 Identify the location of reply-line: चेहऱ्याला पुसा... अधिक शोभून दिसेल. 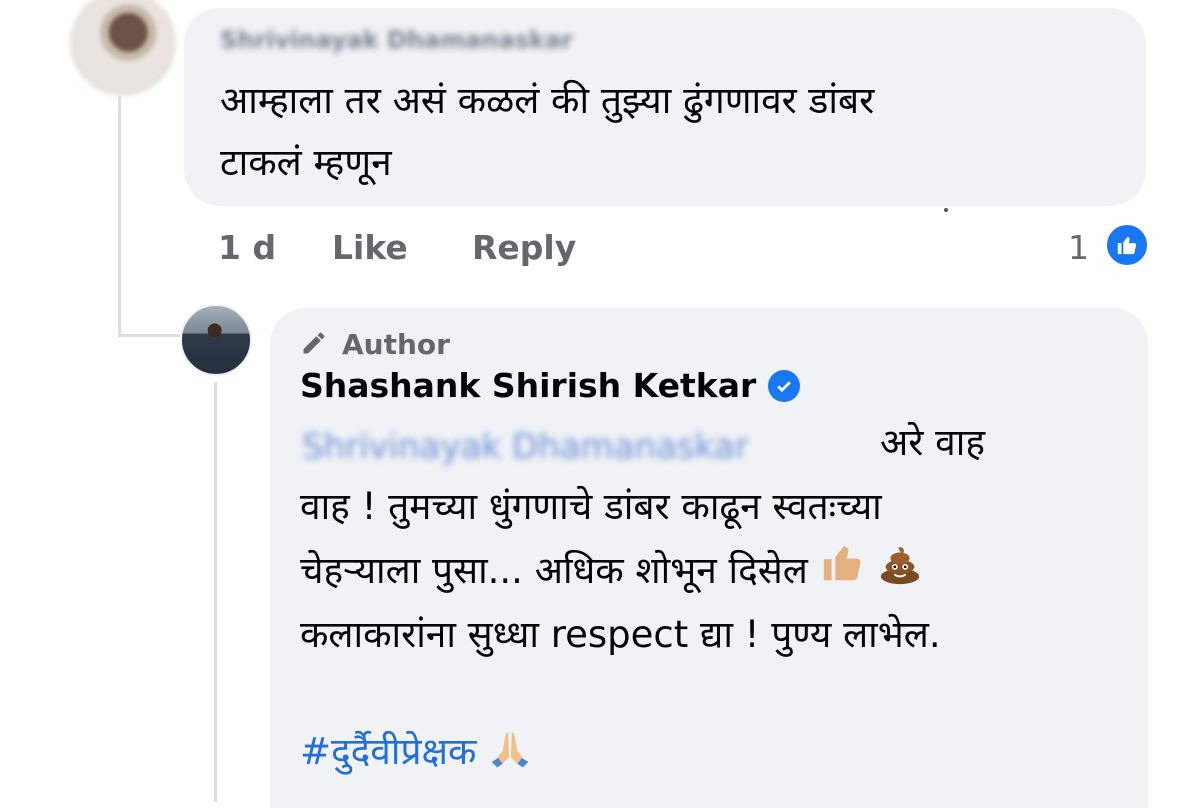
(710, 572).